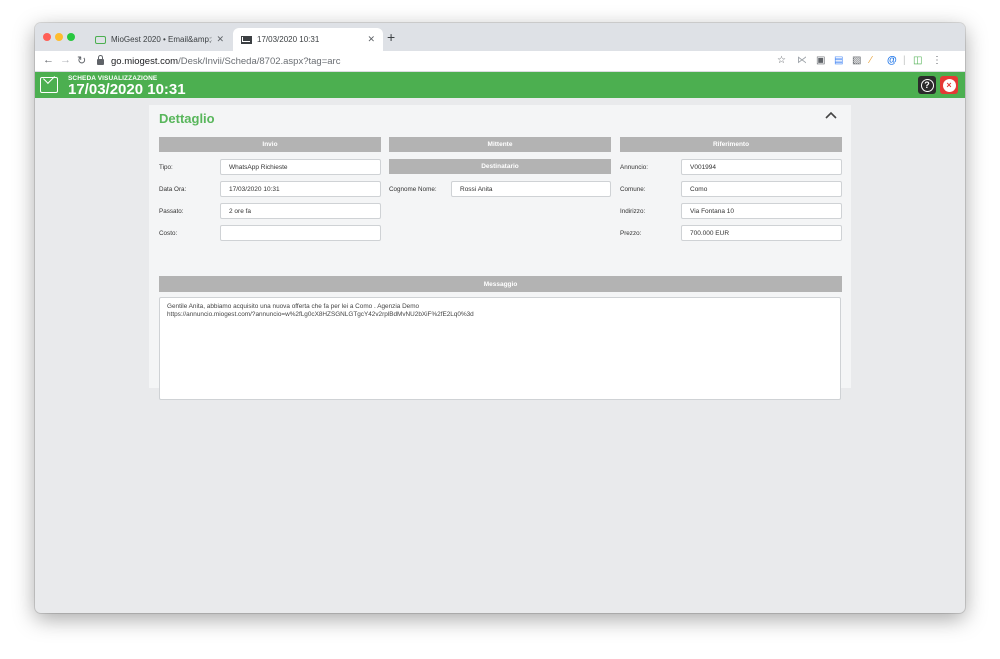 This screenshot has height=659, width=1000. What do you see at coordinates (633, 189) in the screenshot?
I see `comune-label: Comune:` at bounding box center [633, 189].